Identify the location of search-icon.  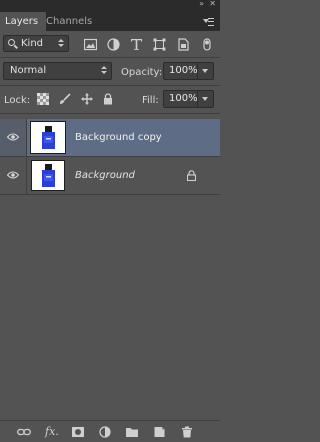
(11, 42).